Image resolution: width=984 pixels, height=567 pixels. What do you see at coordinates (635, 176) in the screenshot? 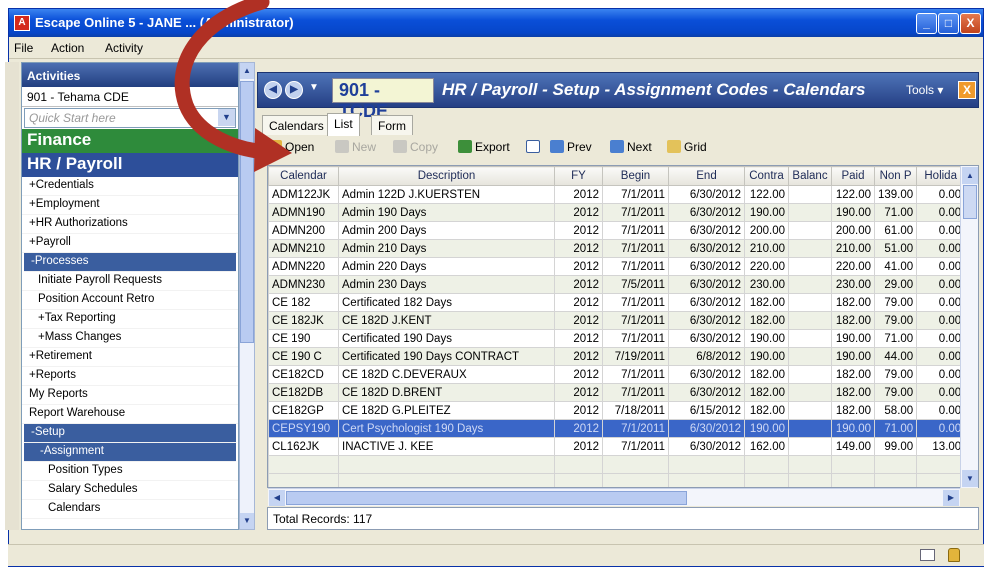
I see `column-header: Begin` at bounding box center [635, 176].